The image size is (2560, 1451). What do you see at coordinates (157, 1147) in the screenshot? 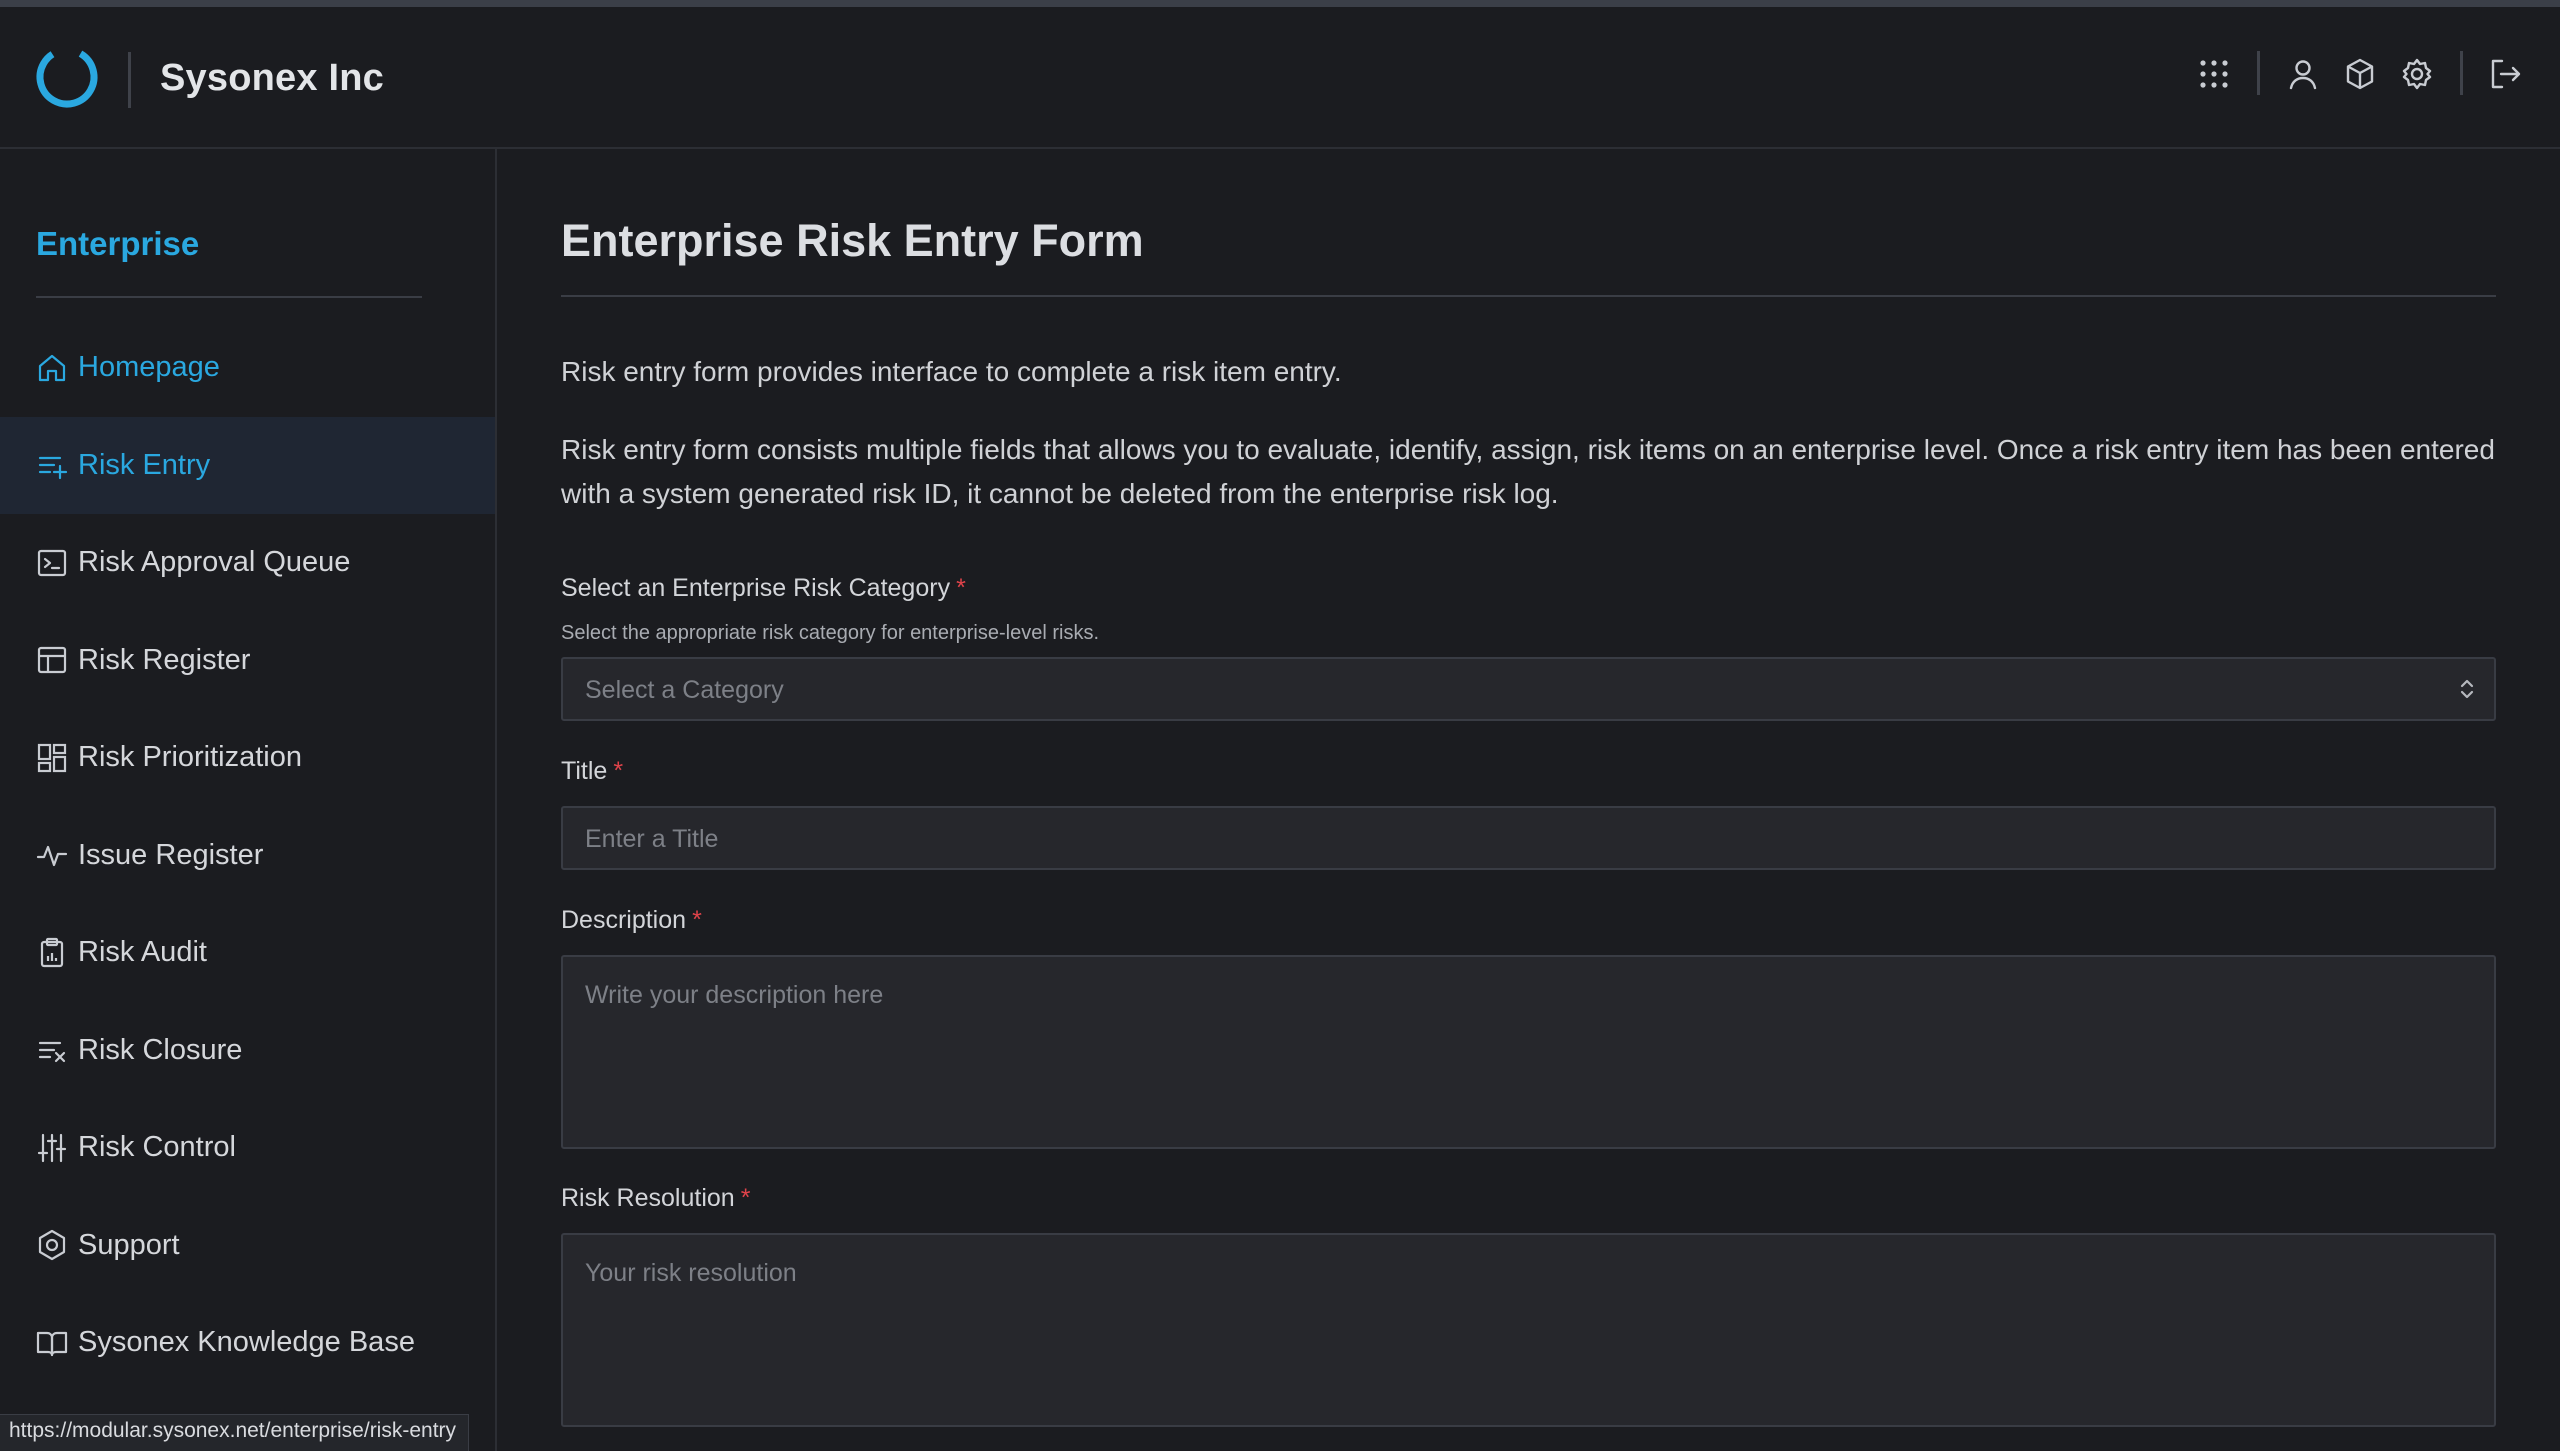
I see `sidebar-item-label: Risk Control` at bounding box center [157, 1147].